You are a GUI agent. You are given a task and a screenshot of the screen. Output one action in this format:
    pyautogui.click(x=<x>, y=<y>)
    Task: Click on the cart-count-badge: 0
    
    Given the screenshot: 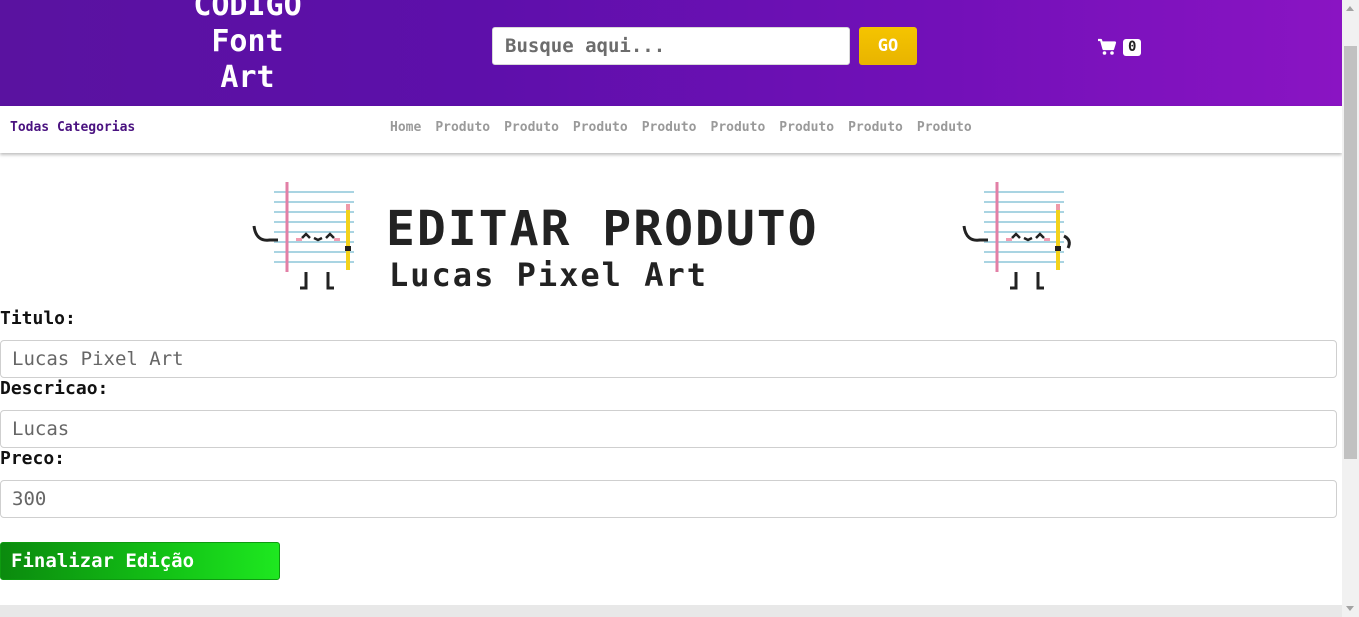 What is the action you would take?
    pyautogui.click(x=1132, y=47)
    